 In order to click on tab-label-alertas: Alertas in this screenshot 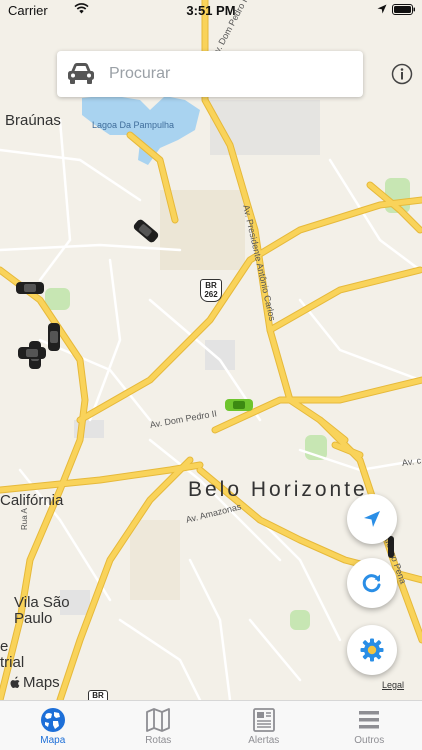, I will do `click(264, 740)`.